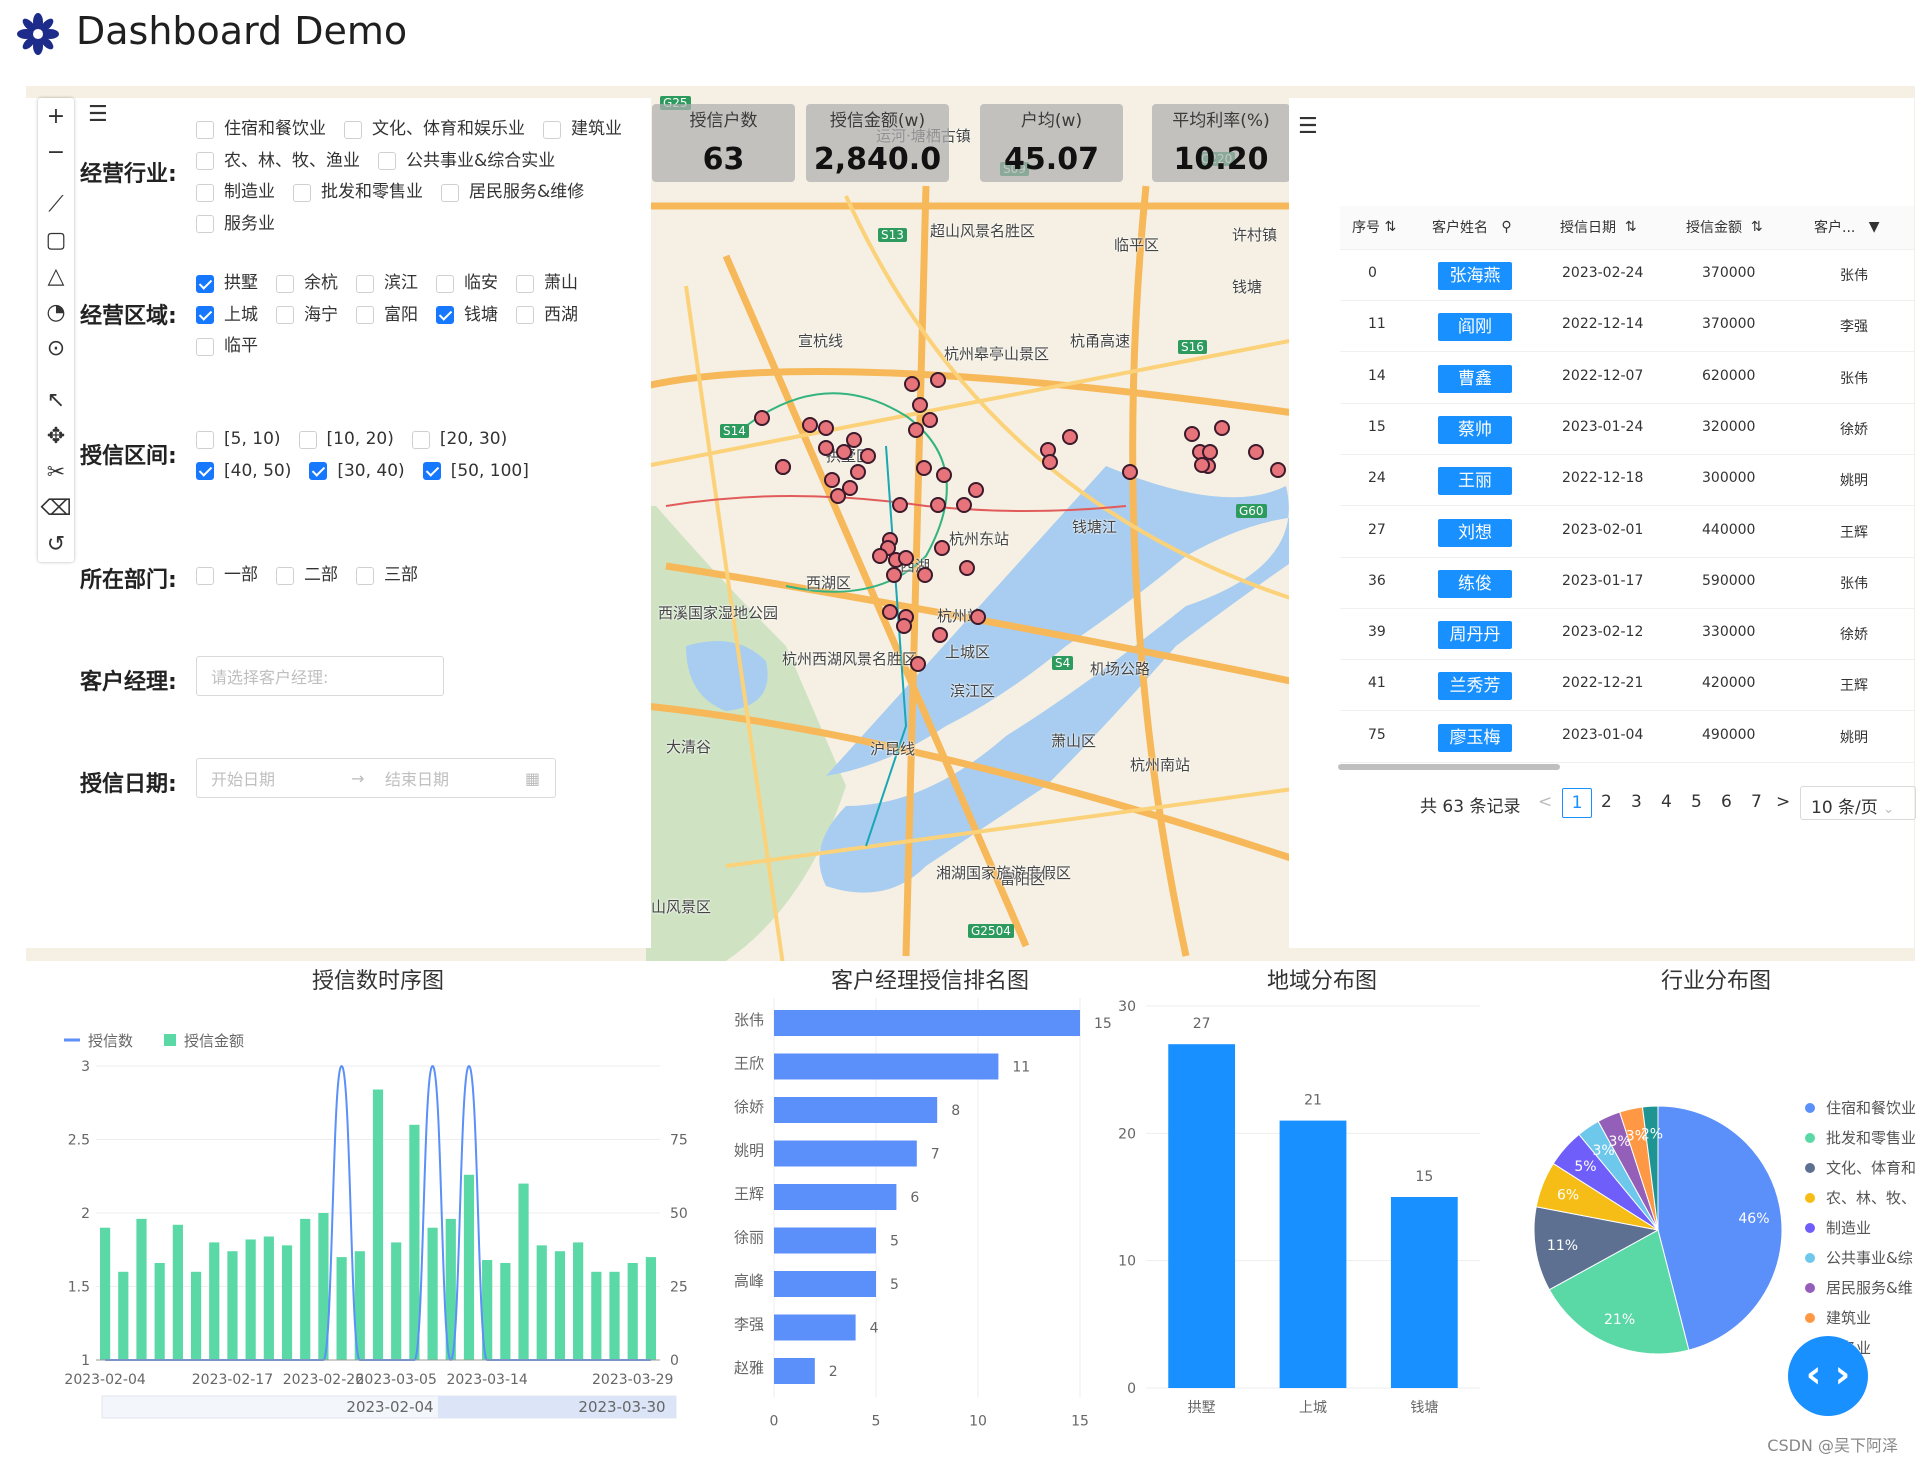  Describe the element at coordinates (56, 544) in the screenshot. I see `rotate-icon: ↺` at that location.